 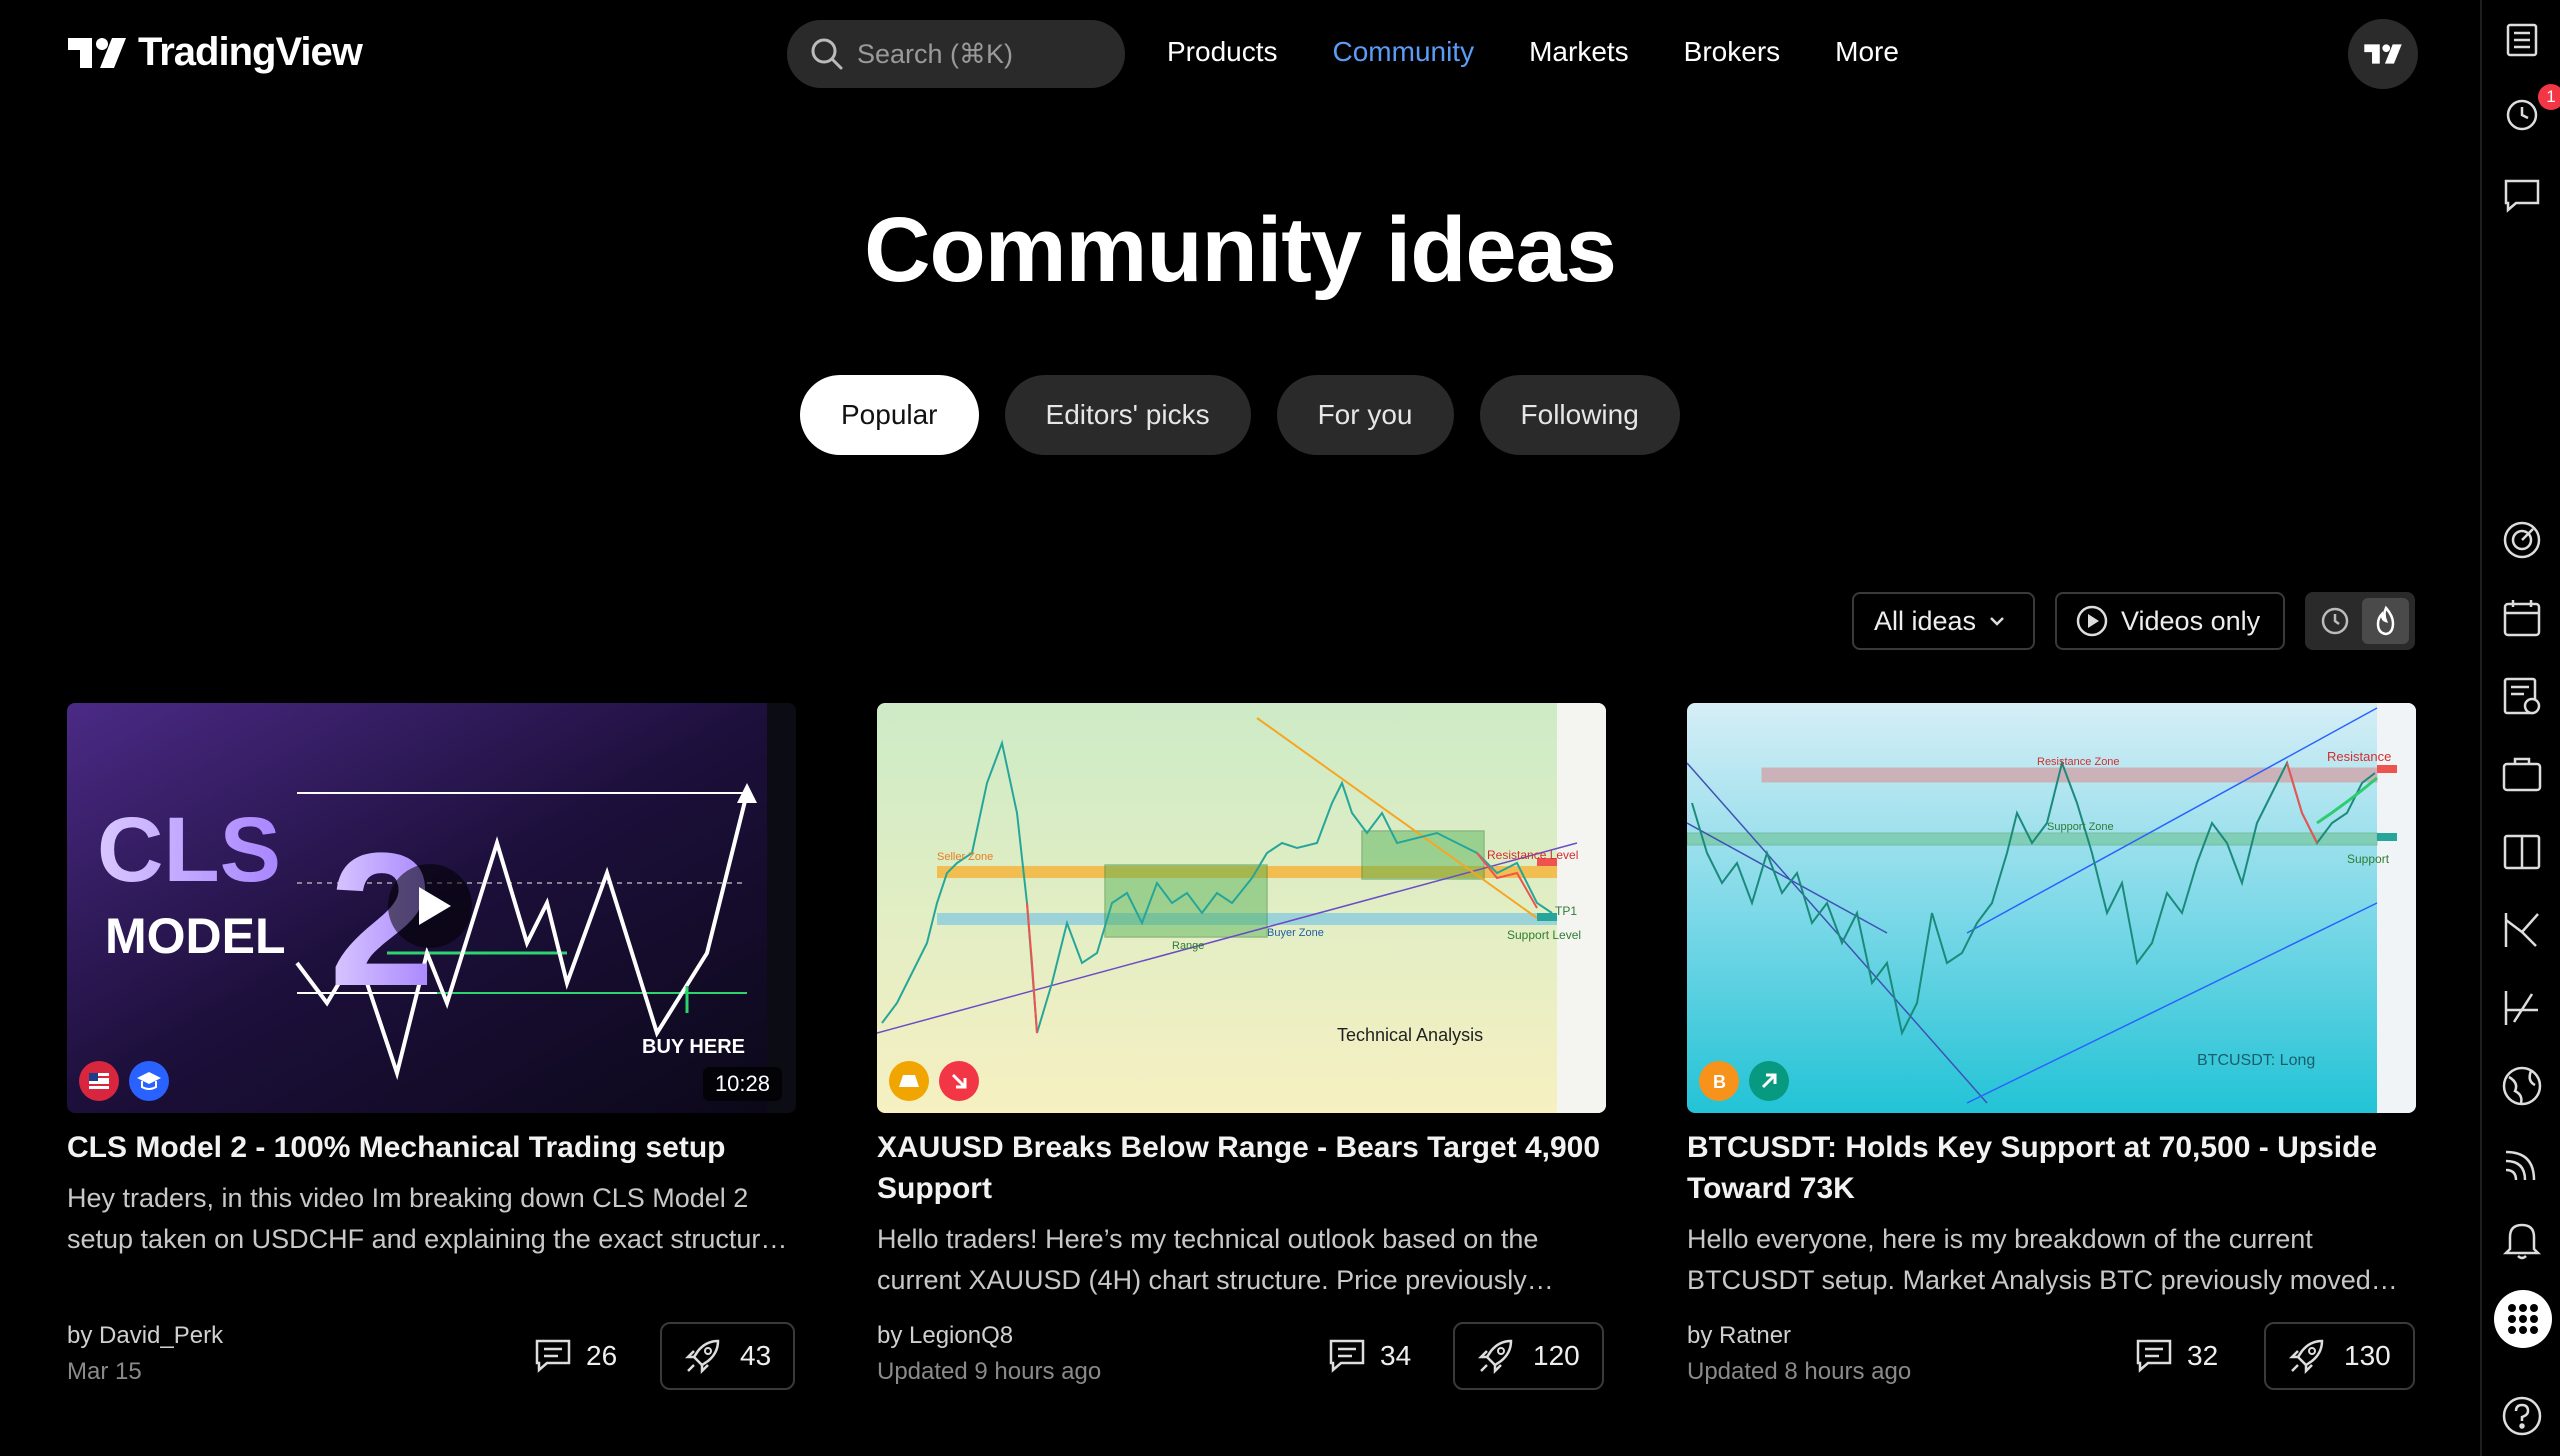 I want to click on svg-text: B, so click(x=1719, y=1082).